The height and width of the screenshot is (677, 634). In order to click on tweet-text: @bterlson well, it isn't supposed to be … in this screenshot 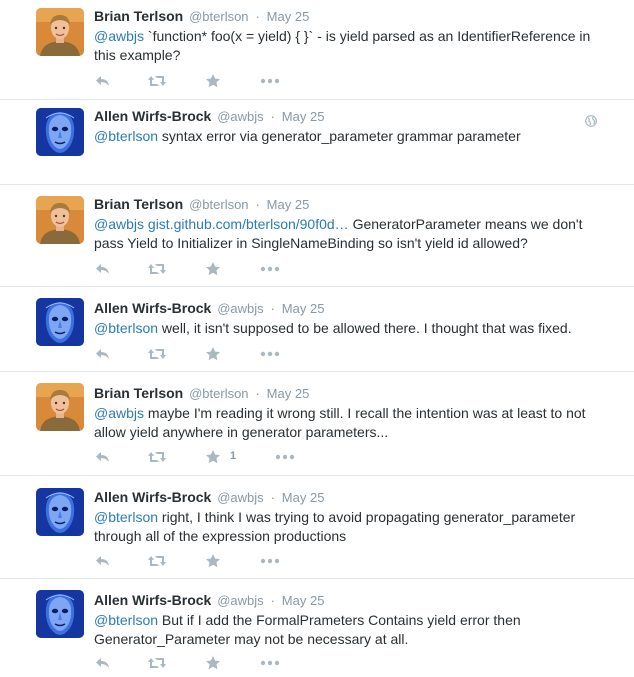, I will do `click(350, 328)`.